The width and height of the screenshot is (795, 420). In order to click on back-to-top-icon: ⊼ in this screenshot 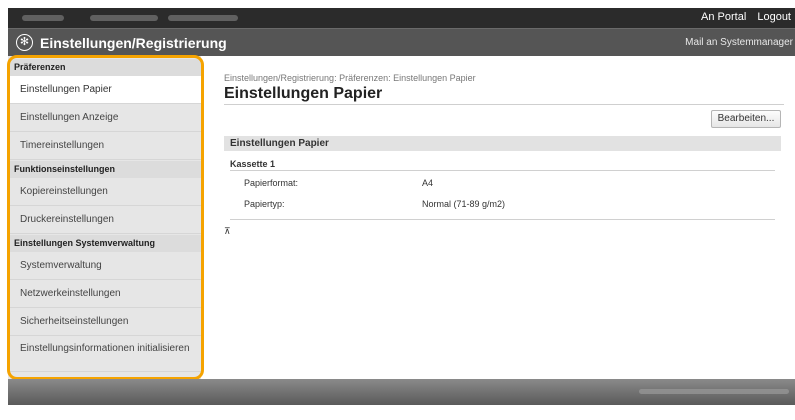, I will do `click(227, 231)`.